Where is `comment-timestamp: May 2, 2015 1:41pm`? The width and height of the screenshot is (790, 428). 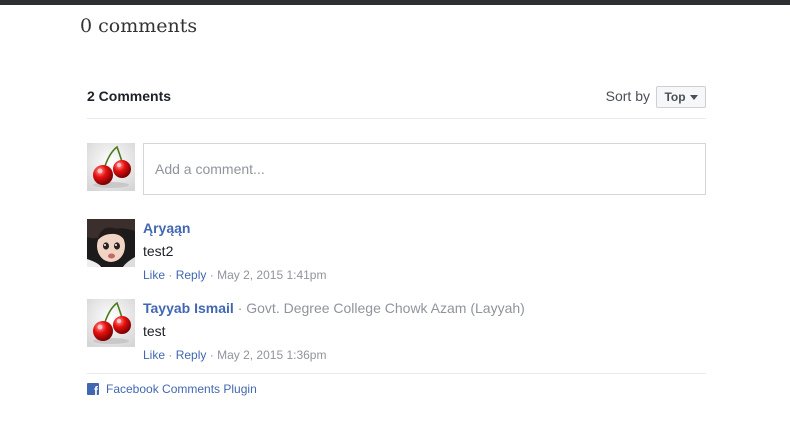
comment-timestamp: May 2, 2015 1:41pm is located at coordinates (271, 275).